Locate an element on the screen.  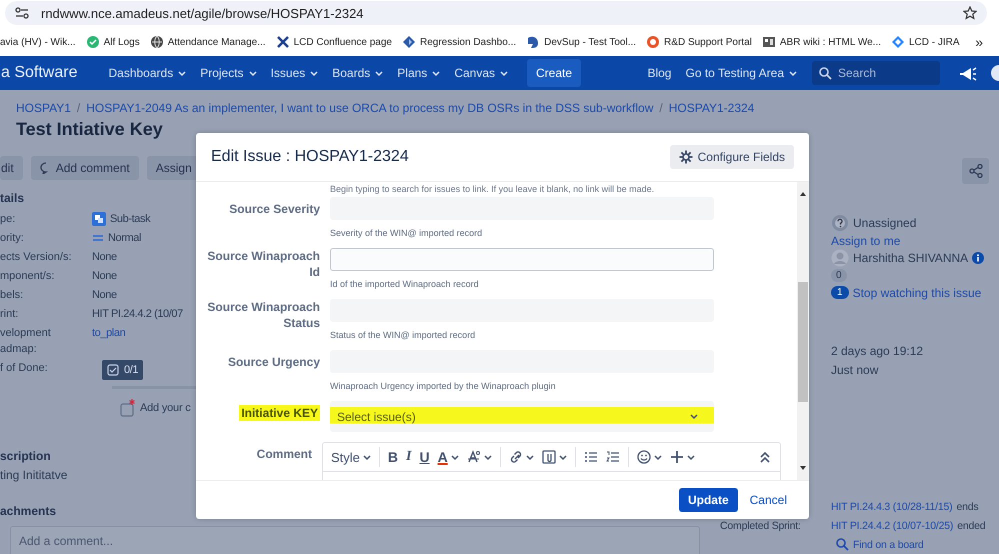
section-heading: achments is located at coordinates (28, 512).